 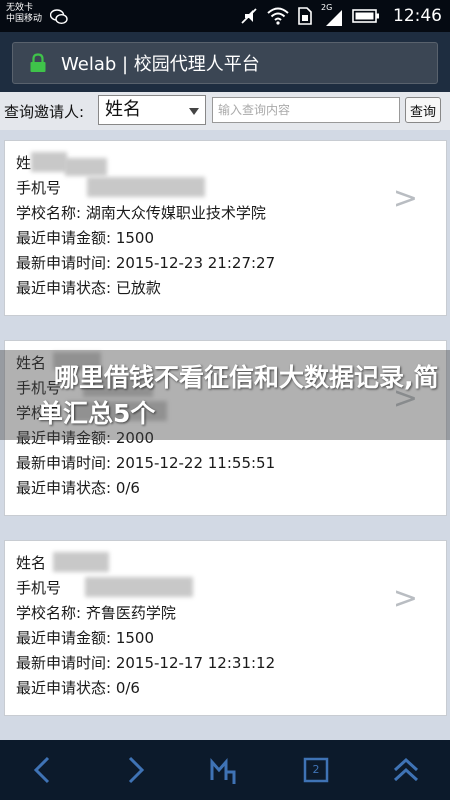 What do you see at coordinates (24, 19) in the screenshot?
I see `carrier-line-2: 中国移动` at bounding box center [24, 19].